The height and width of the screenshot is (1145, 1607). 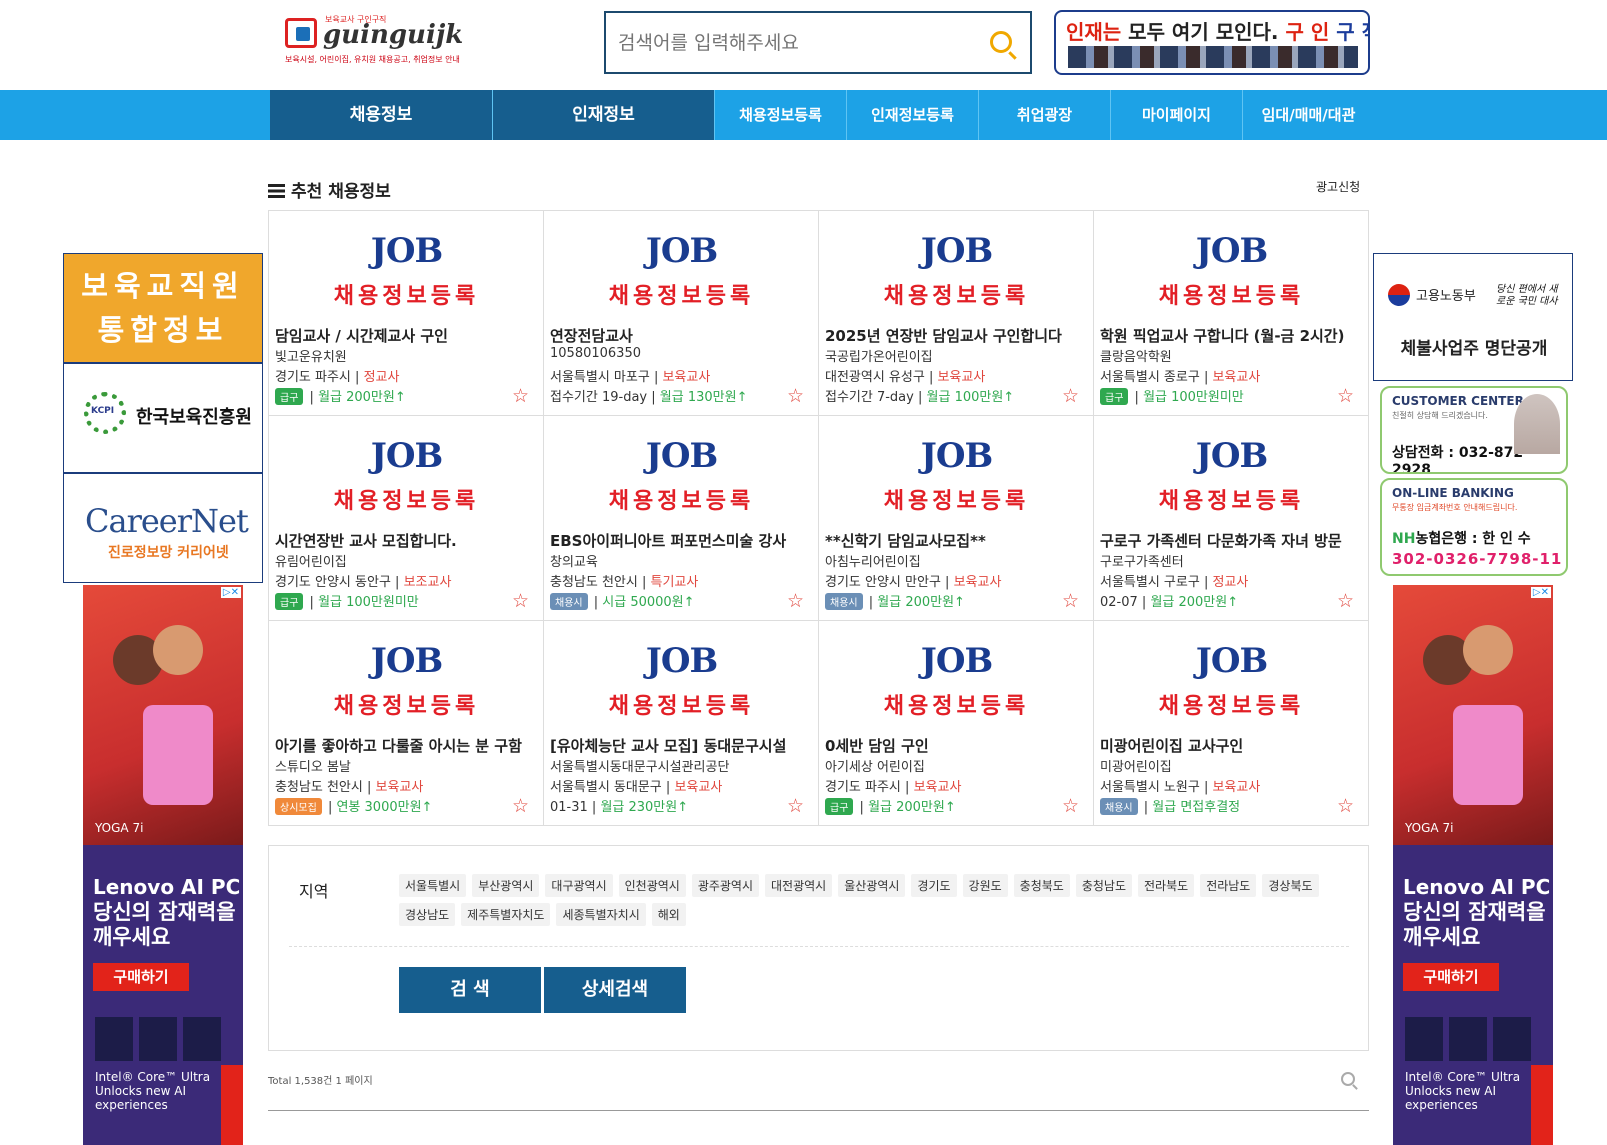 What do you see at coordinates (381, 115) in the screenshot?
I see `nav-jobs: 채용정보` at bounding box center [381, 115].